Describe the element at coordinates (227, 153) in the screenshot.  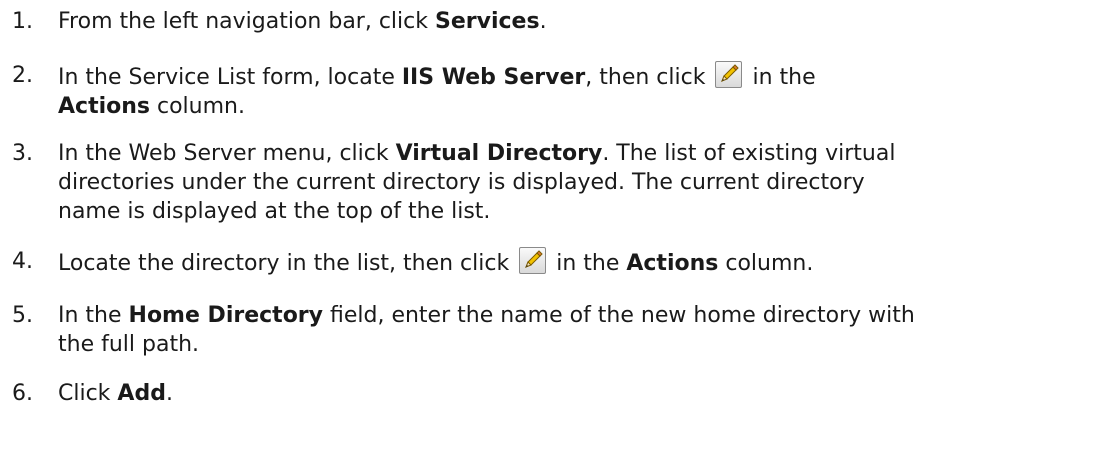
I see `text-segment: In the Web Server menu, click` at that location.